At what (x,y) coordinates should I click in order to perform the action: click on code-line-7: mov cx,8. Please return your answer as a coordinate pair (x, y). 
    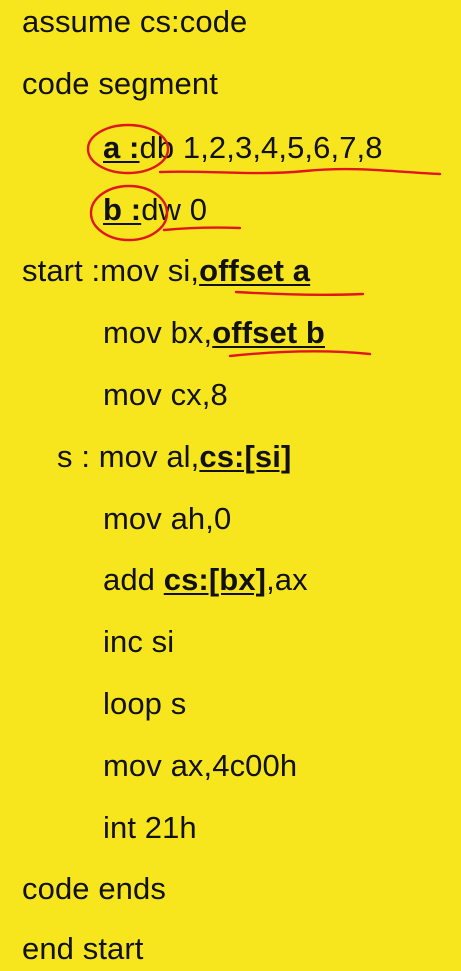
    Looking at the image, I should click on (165, 394).